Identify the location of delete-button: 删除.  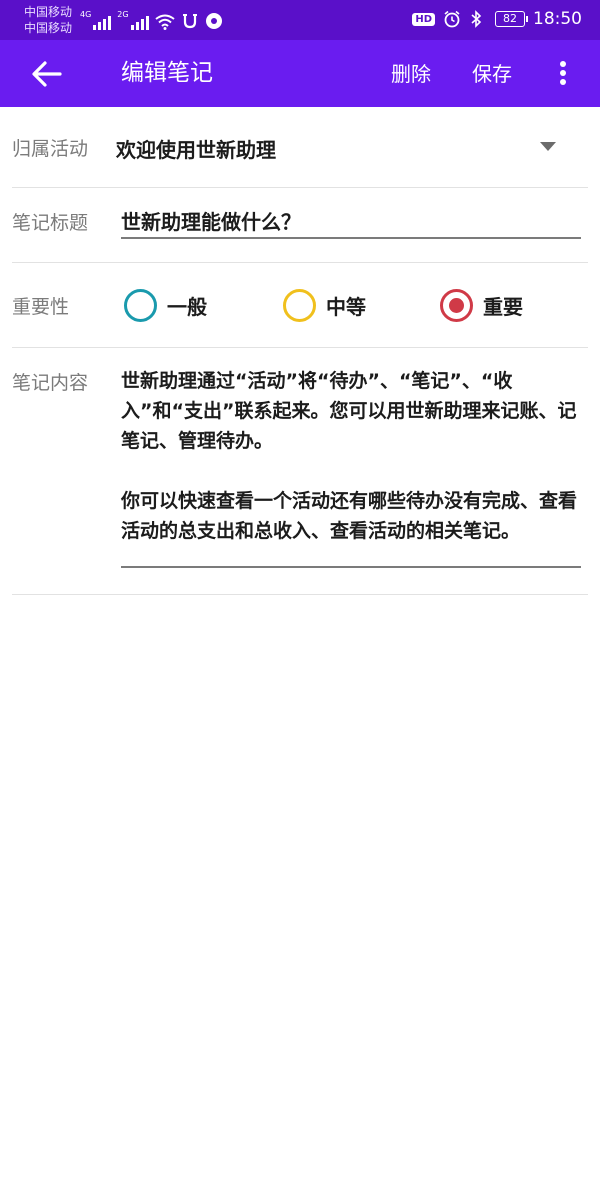
(411, 74).